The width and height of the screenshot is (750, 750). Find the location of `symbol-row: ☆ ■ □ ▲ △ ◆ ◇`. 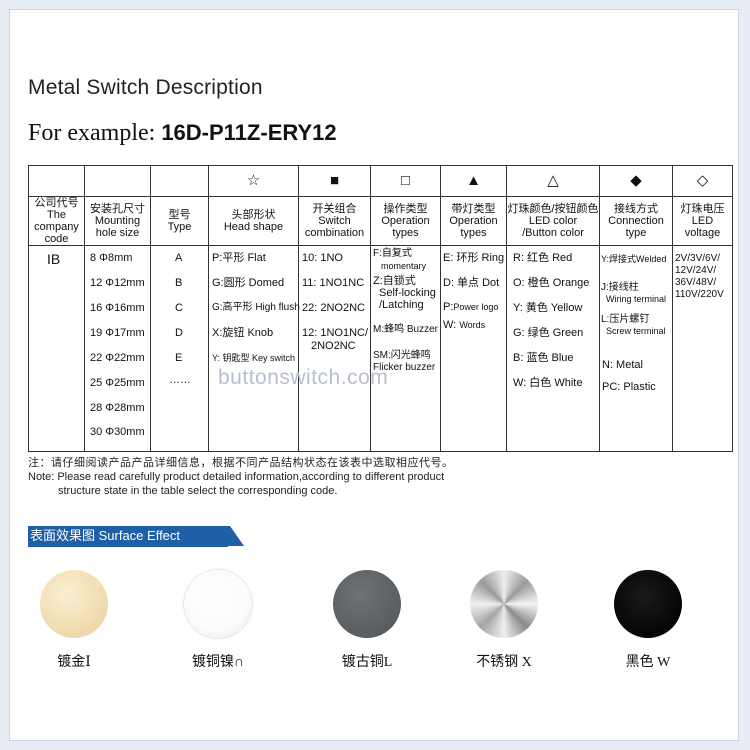

symbol-row: ☆ ■ □ ▲ △ ◆ ◇ is located at coordinates (380, 181).